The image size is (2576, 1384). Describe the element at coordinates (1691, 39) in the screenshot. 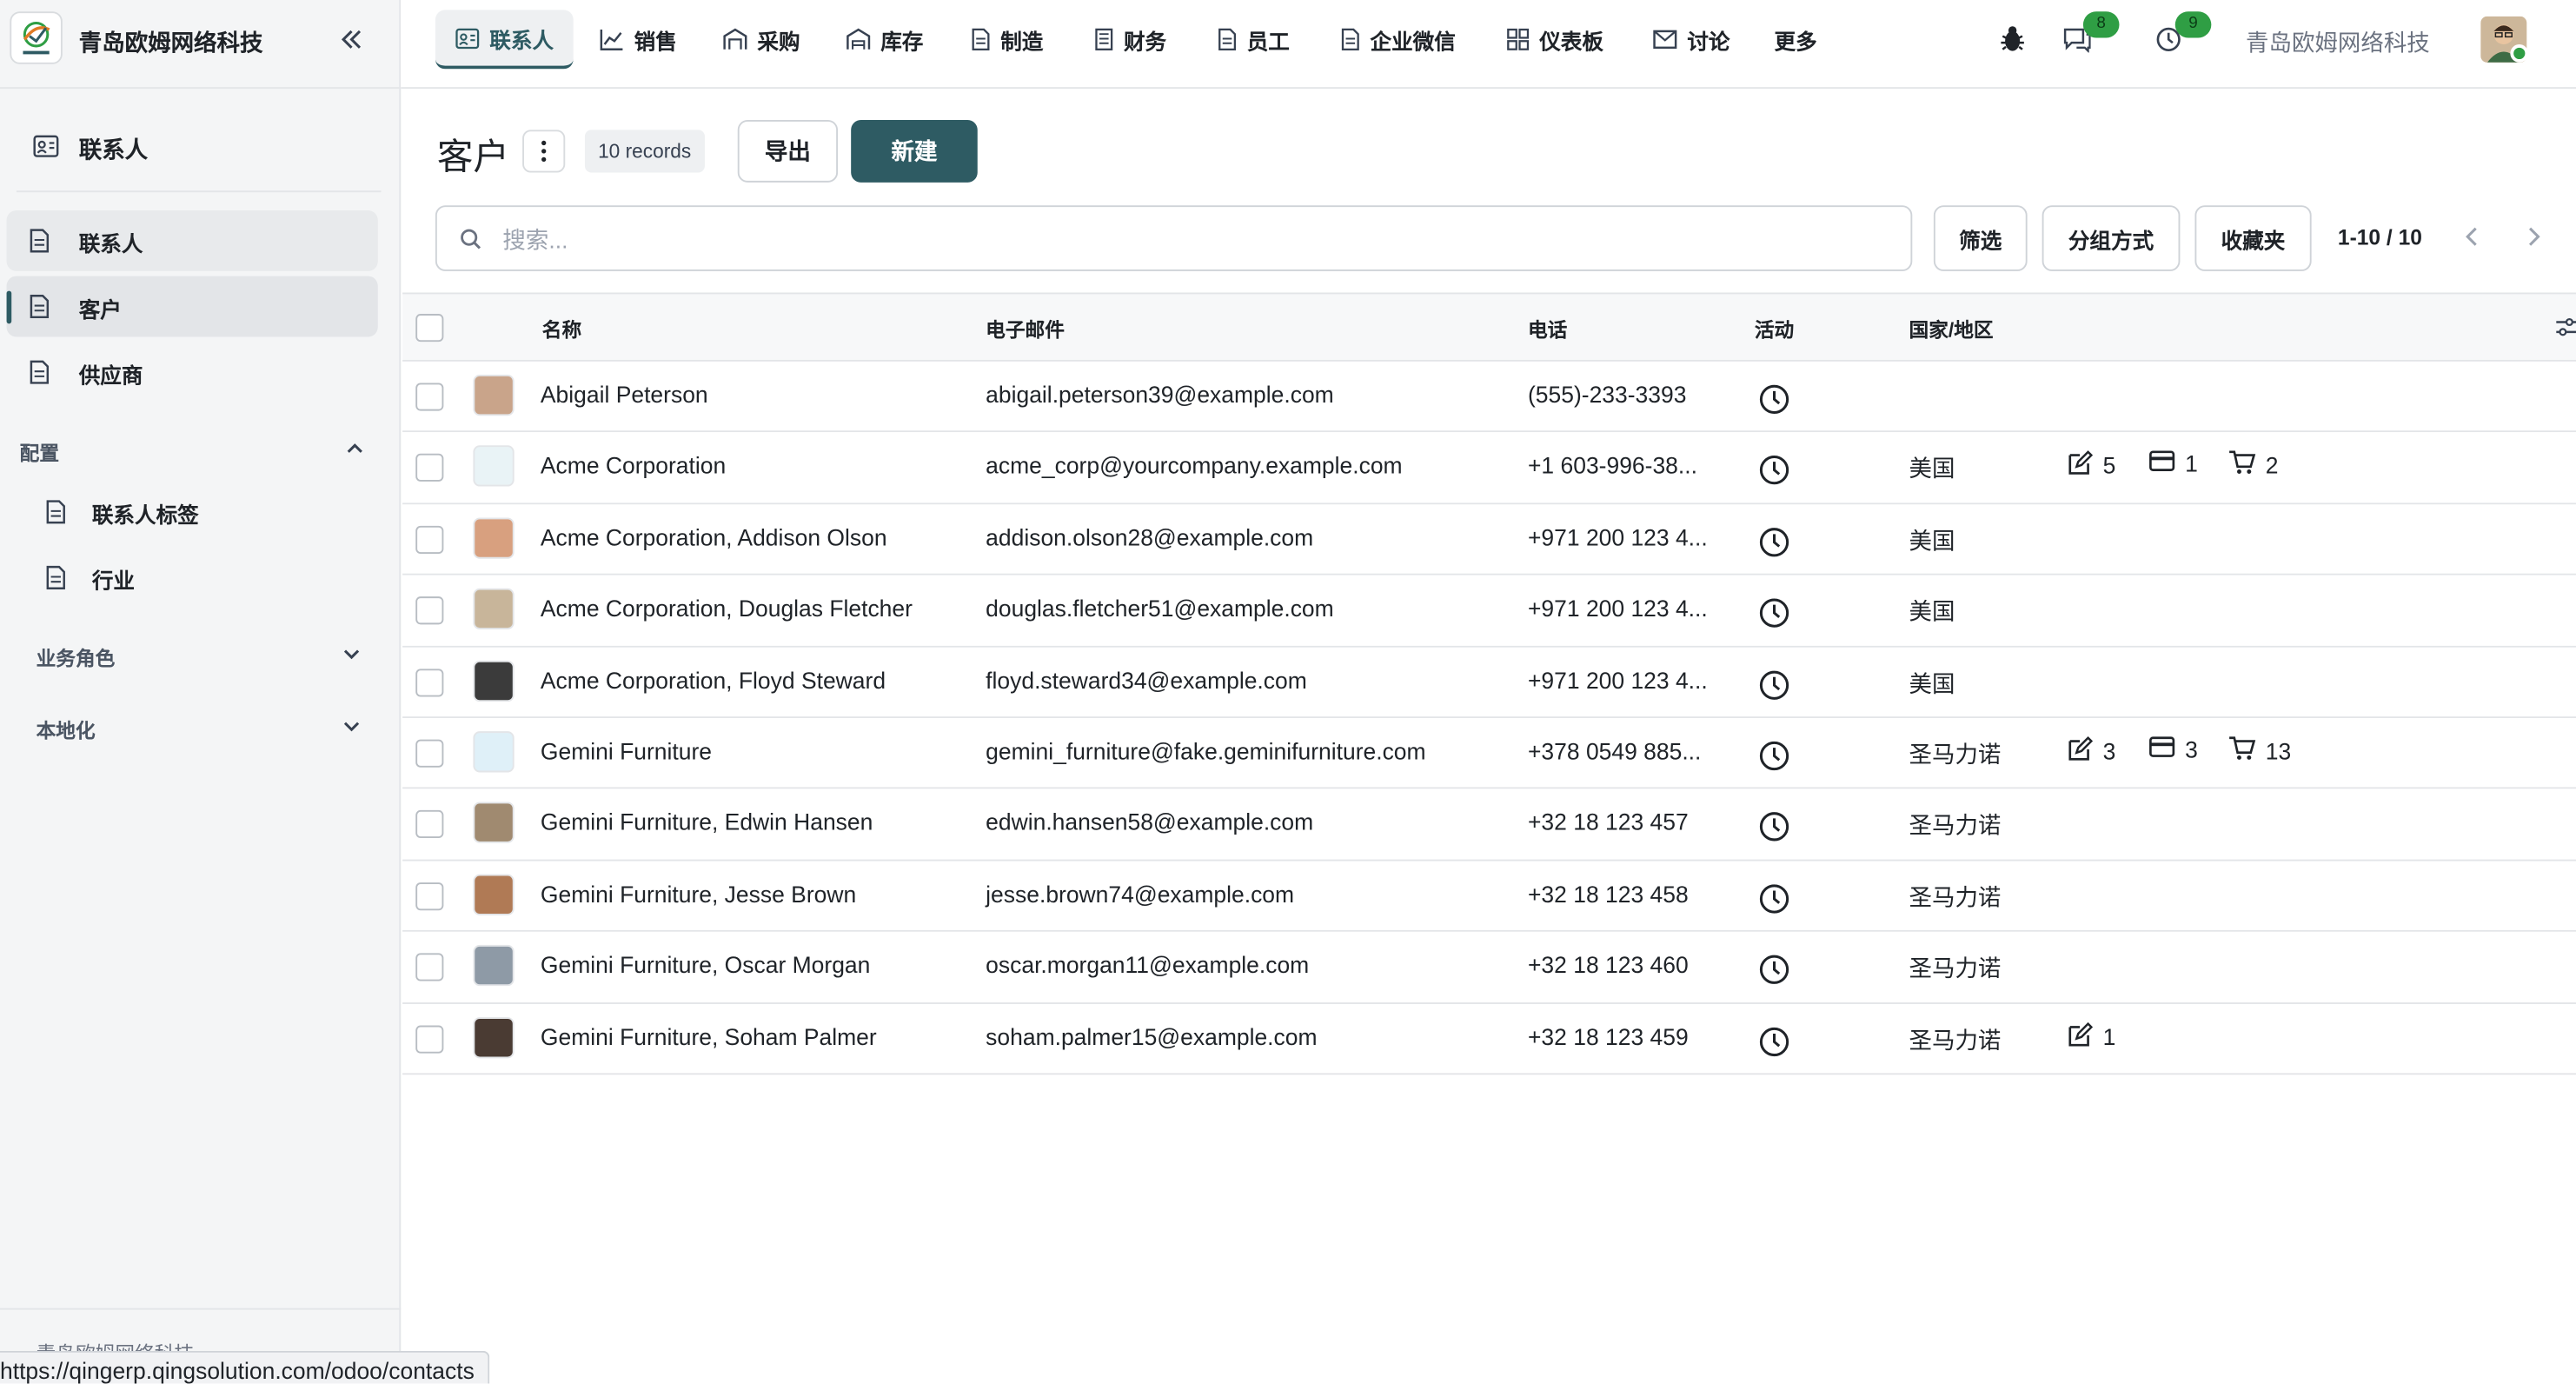

I see `nav-discuss: 讨论` at that location.